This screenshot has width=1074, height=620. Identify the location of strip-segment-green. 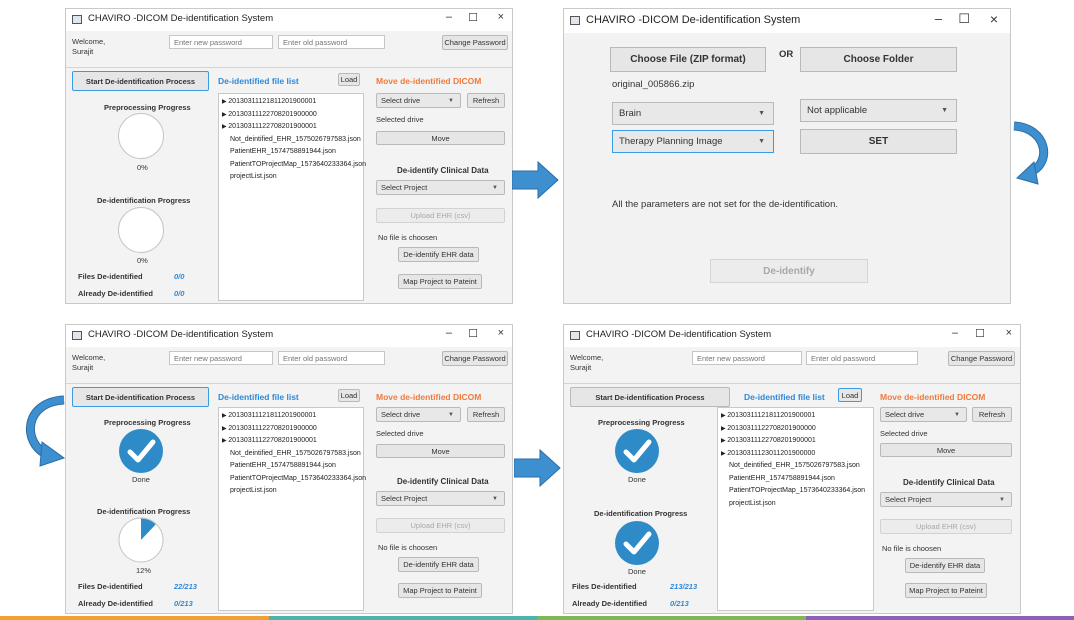
(671, 618).